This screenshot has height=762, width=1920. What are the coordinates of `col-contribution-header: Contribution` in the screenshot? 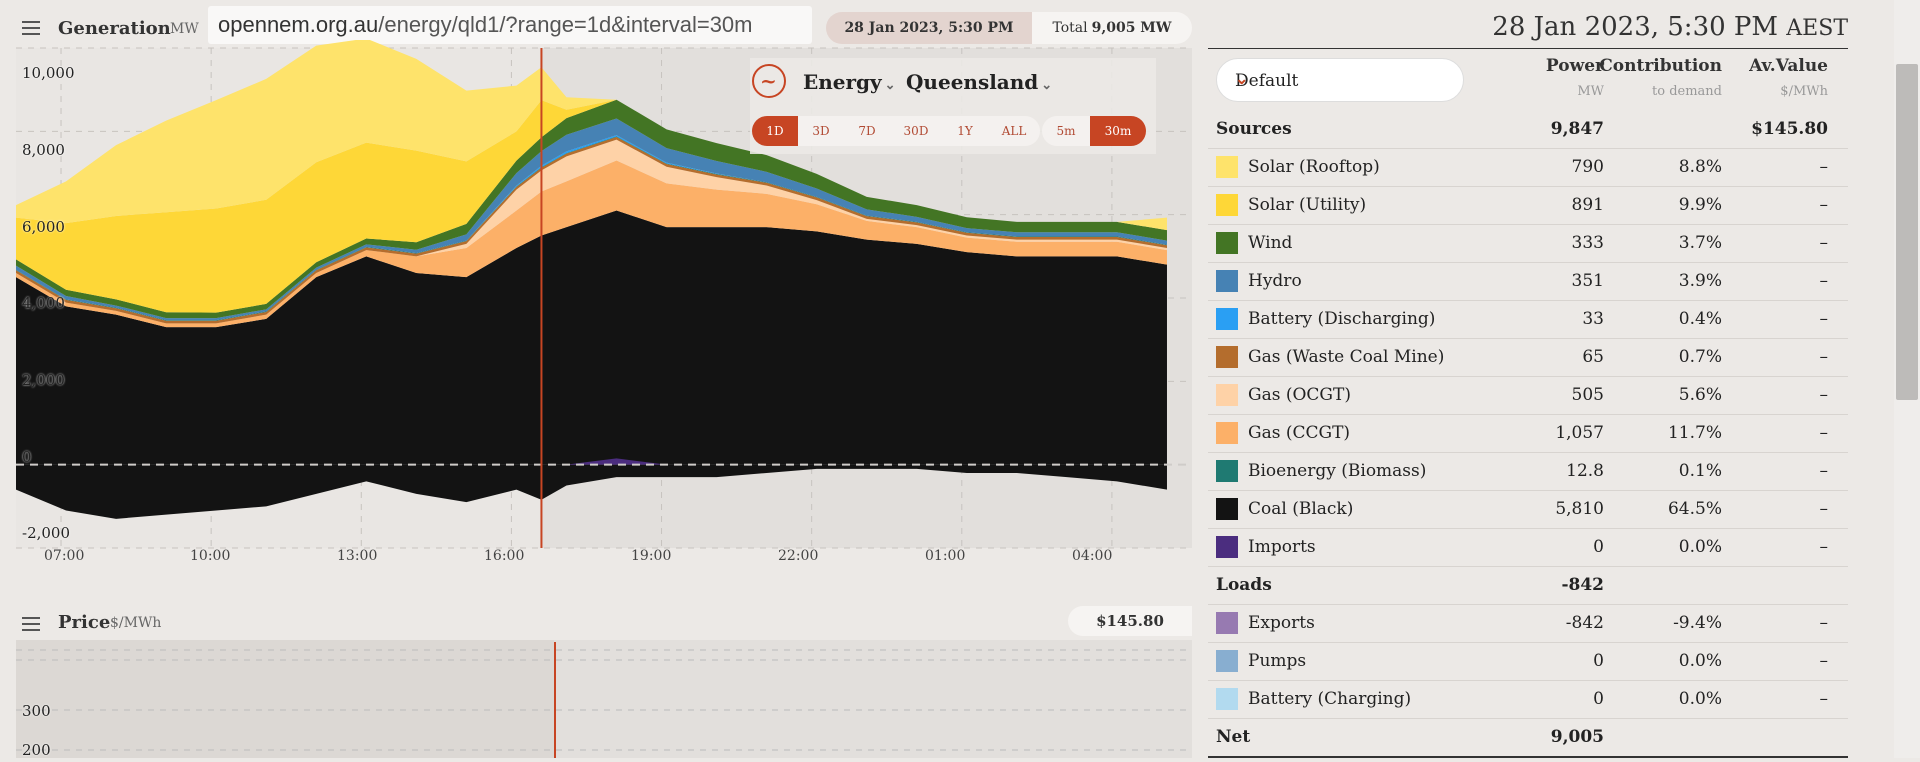 It's located at (1660, 66).